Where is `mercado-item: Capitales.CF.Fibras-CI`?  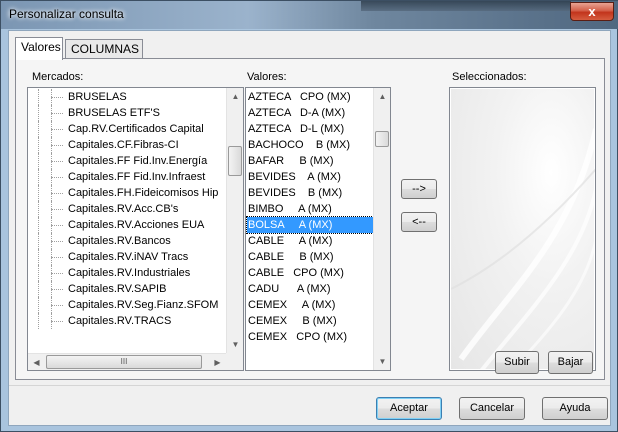
mercado-item: Capitales.CF.Fibras-CI is located at coordinates (127, 145).